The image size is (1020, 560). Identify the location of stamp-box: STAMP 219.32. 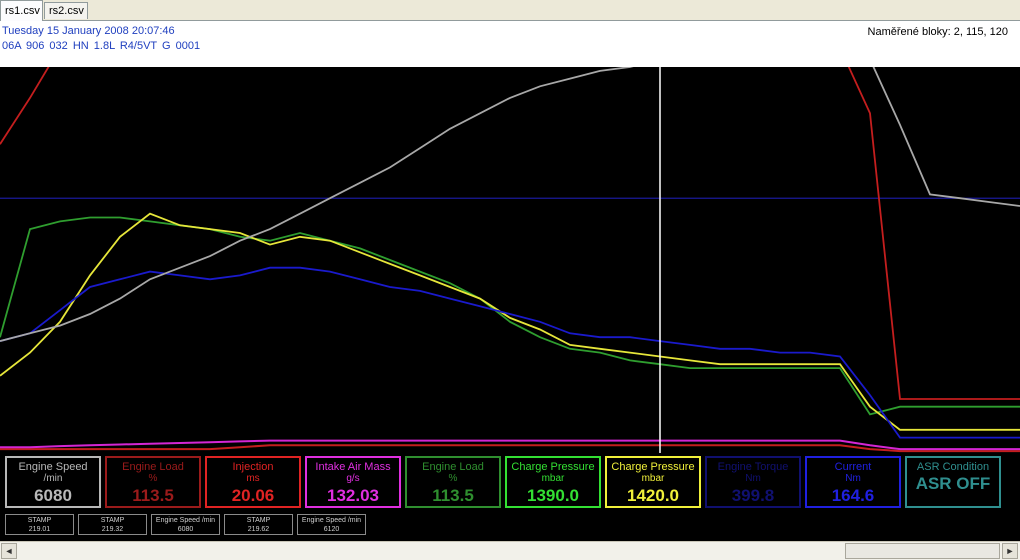
(112, 524).